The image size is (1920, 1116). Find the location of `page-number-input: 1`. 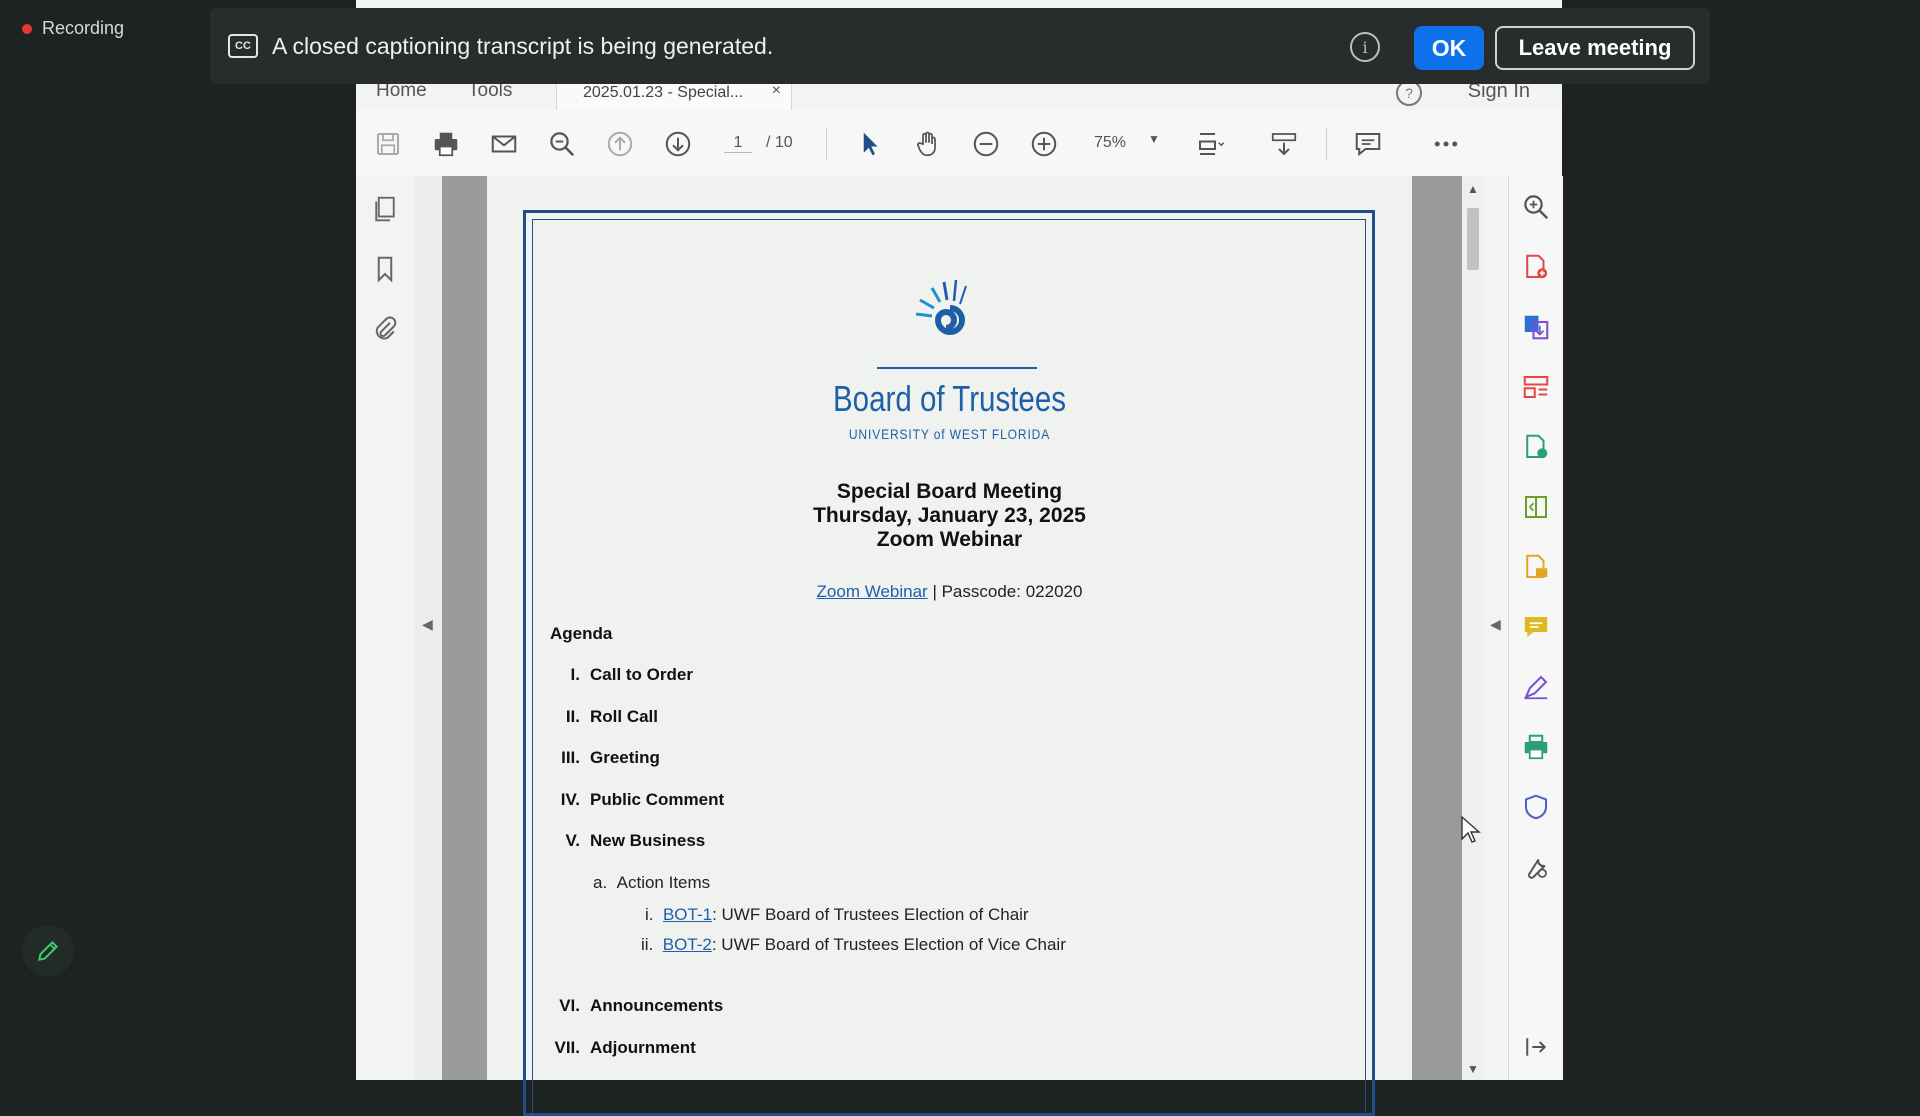

page-number-input: 1 is located at coordinates (738, 143).